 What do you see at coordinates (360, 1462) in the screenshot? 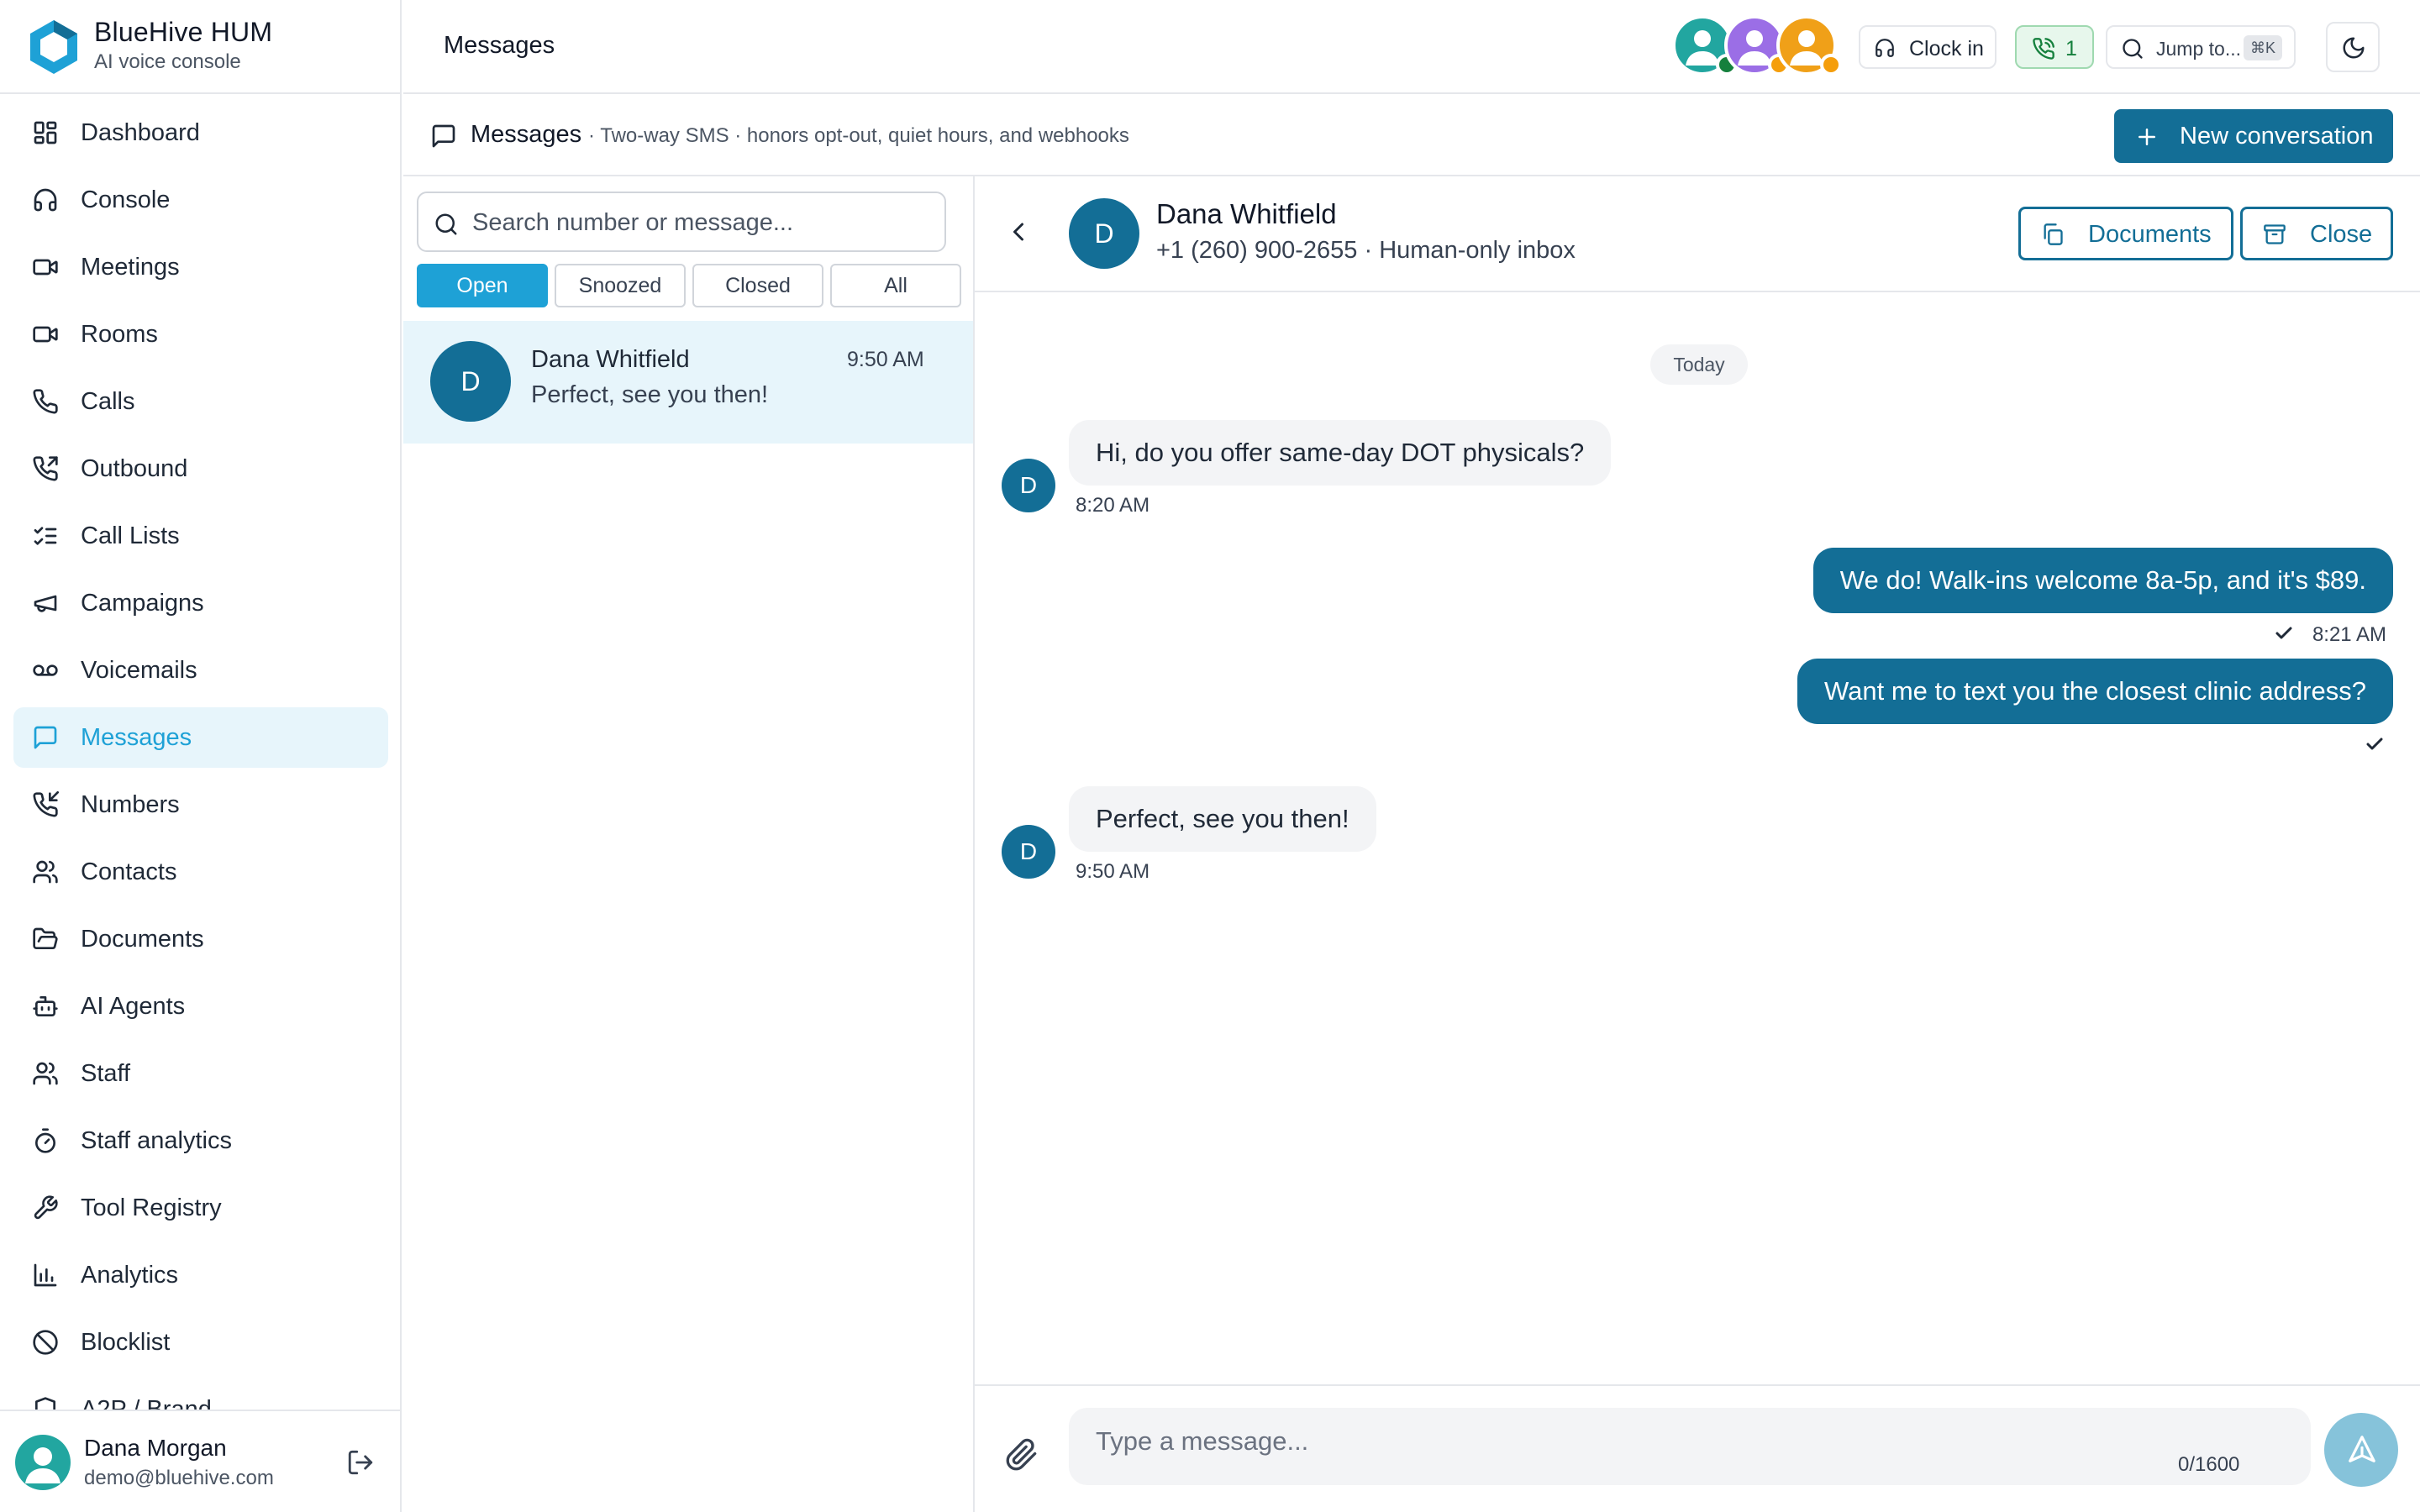
I see `logout-icon` at bounding box center [360, 1462].